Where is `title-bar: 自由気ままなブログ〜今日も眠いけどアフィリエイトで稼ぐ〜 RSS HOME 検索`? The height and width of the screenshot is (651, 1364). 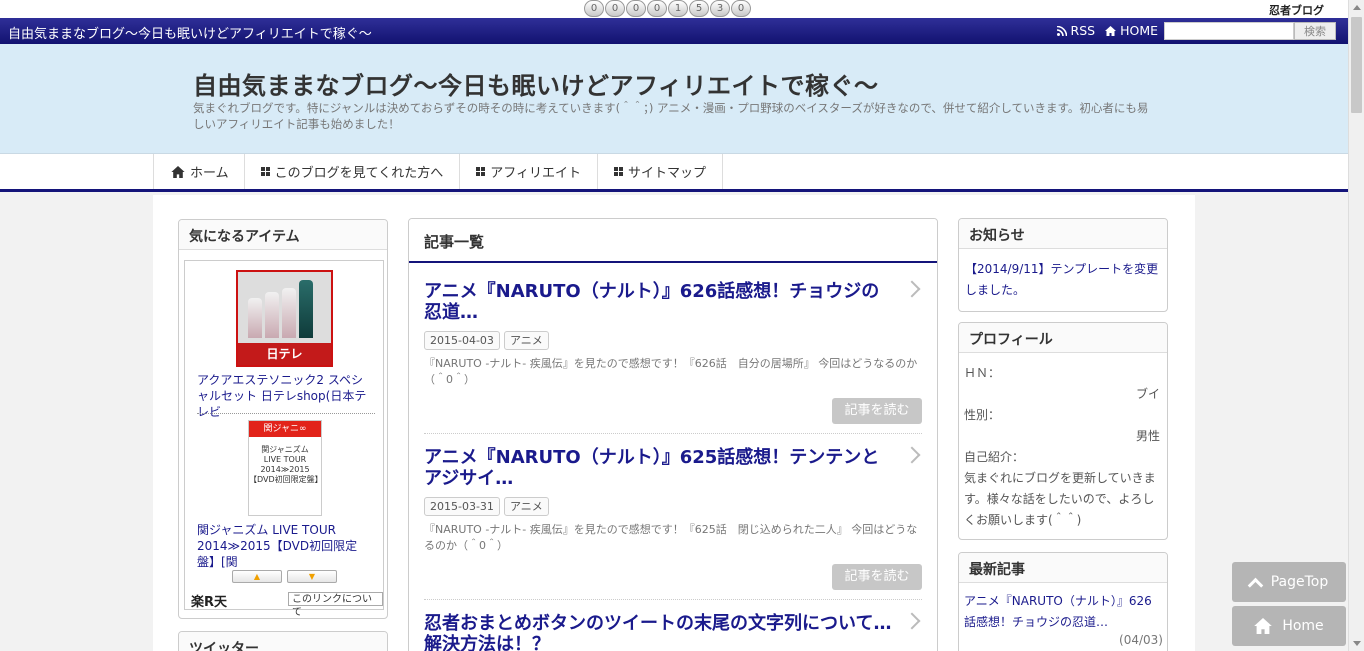 title-bar: 自由気ままなブログ〜今日も眠いけどアフィリエイトで稼ぐ〜 RSS HOME 検索 is located at coordinates (674, 31).